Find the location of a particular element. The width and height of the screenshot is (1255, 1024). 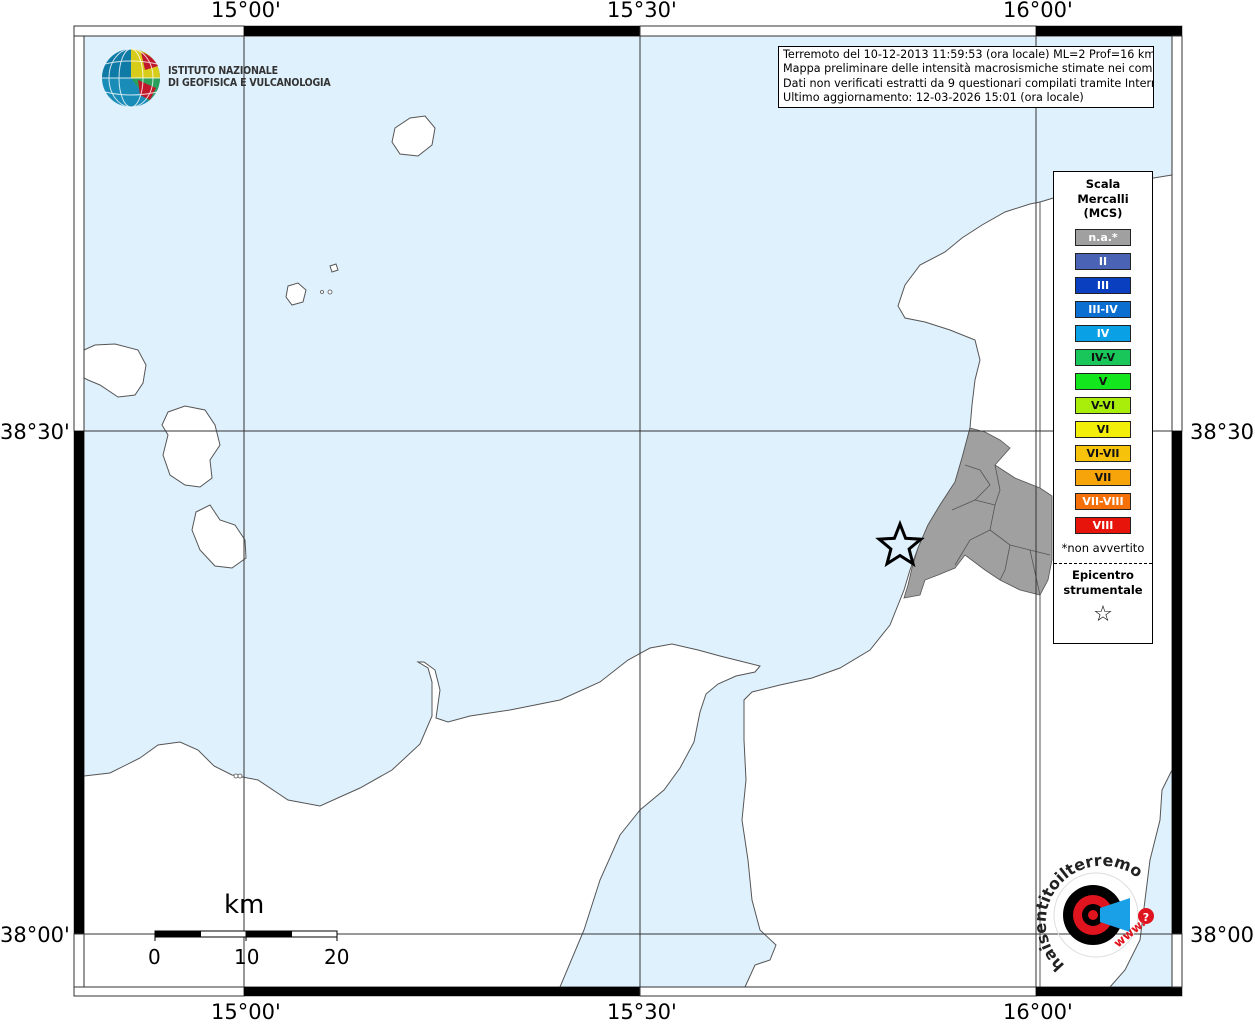

legend-star-icon: ☆ is located at coordinates (1103, 614).